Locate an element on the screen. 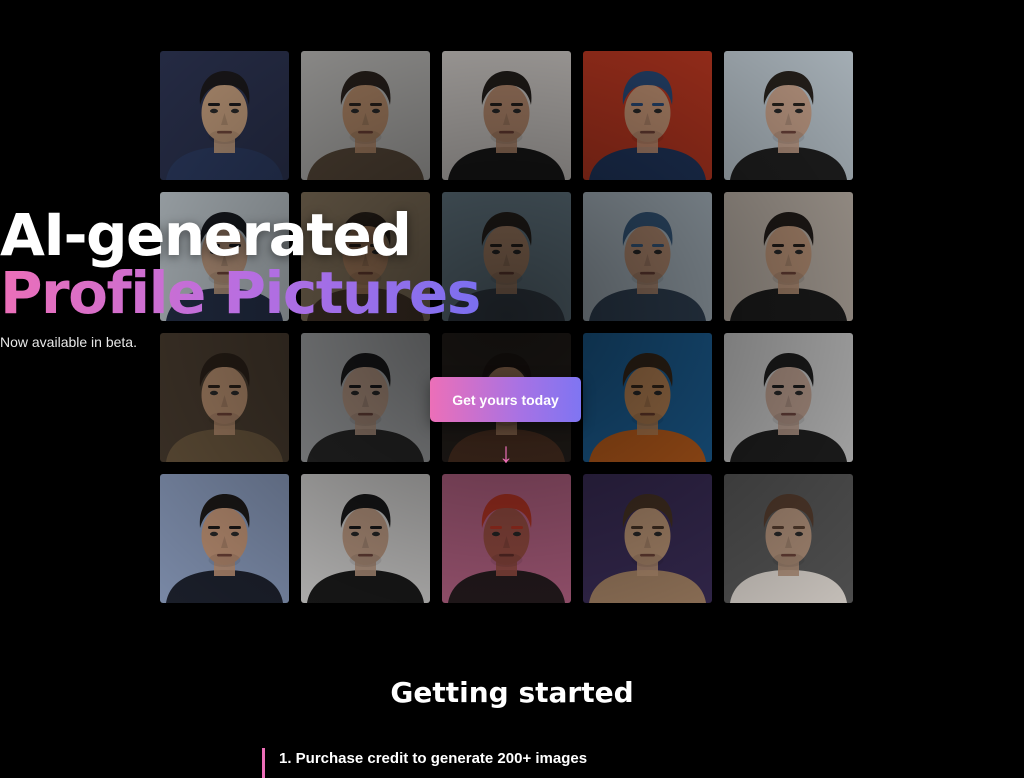  get-yours-today-button: Get yours today is located at coordinates (505, 399).